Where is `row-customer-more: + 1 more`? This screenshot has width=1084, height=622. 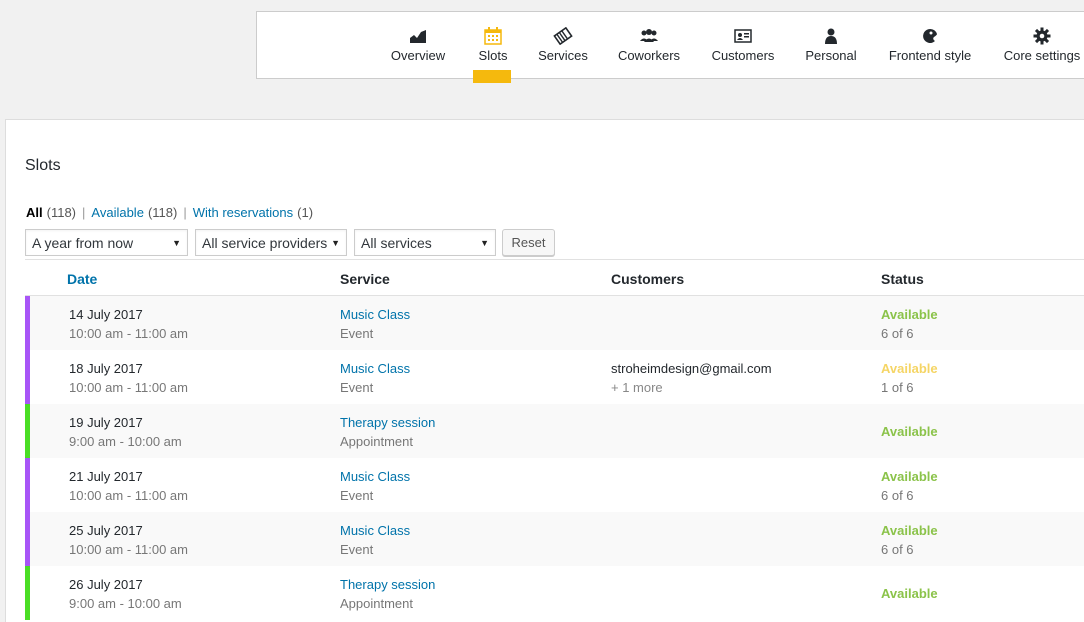
row-customer-more: + 1 more is located at coordinates (637, 387).